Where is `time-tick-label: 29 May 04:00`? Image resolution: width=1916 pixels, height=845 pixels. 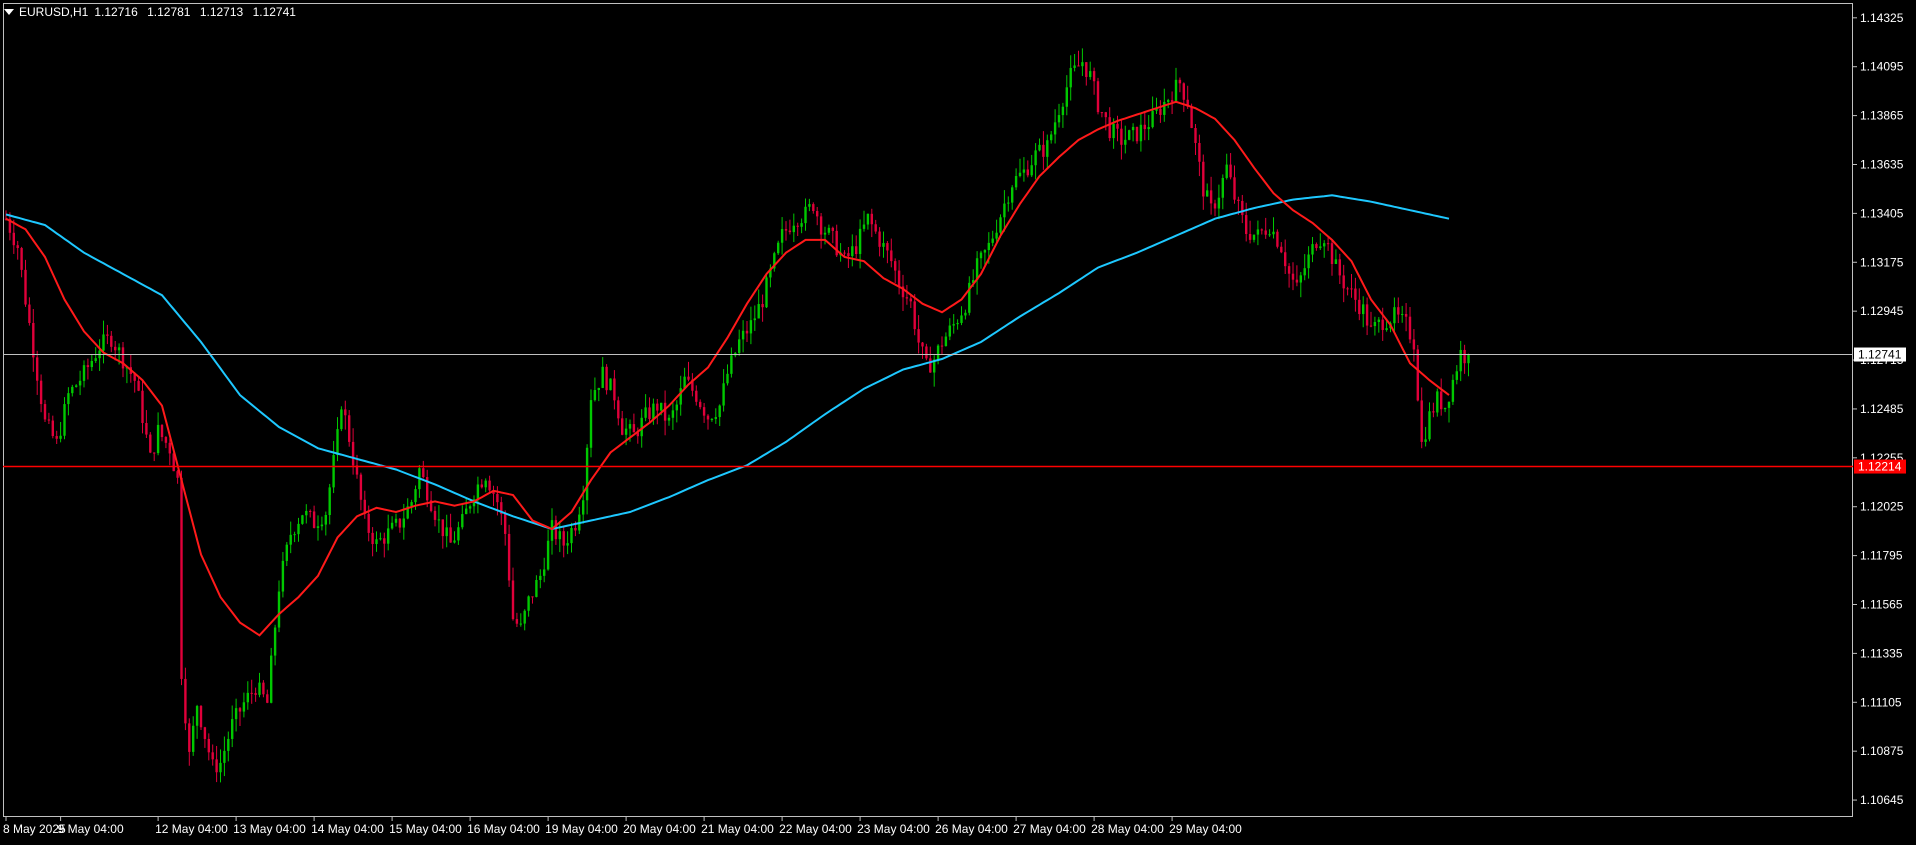
time-tick-label: 29 May 04:00 is located at coordinates (1205, 829).